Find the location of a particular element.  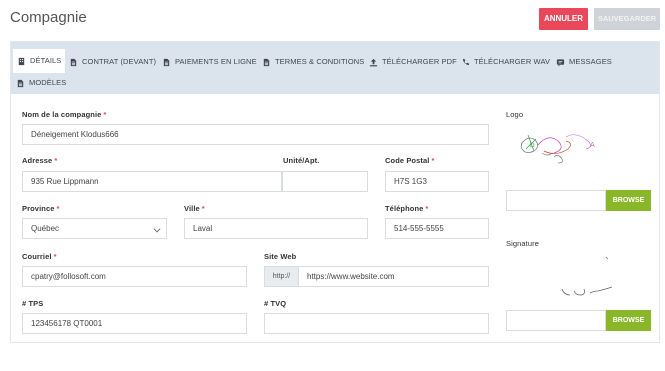

signature-label: Signature is located at coordinates (523, 243).